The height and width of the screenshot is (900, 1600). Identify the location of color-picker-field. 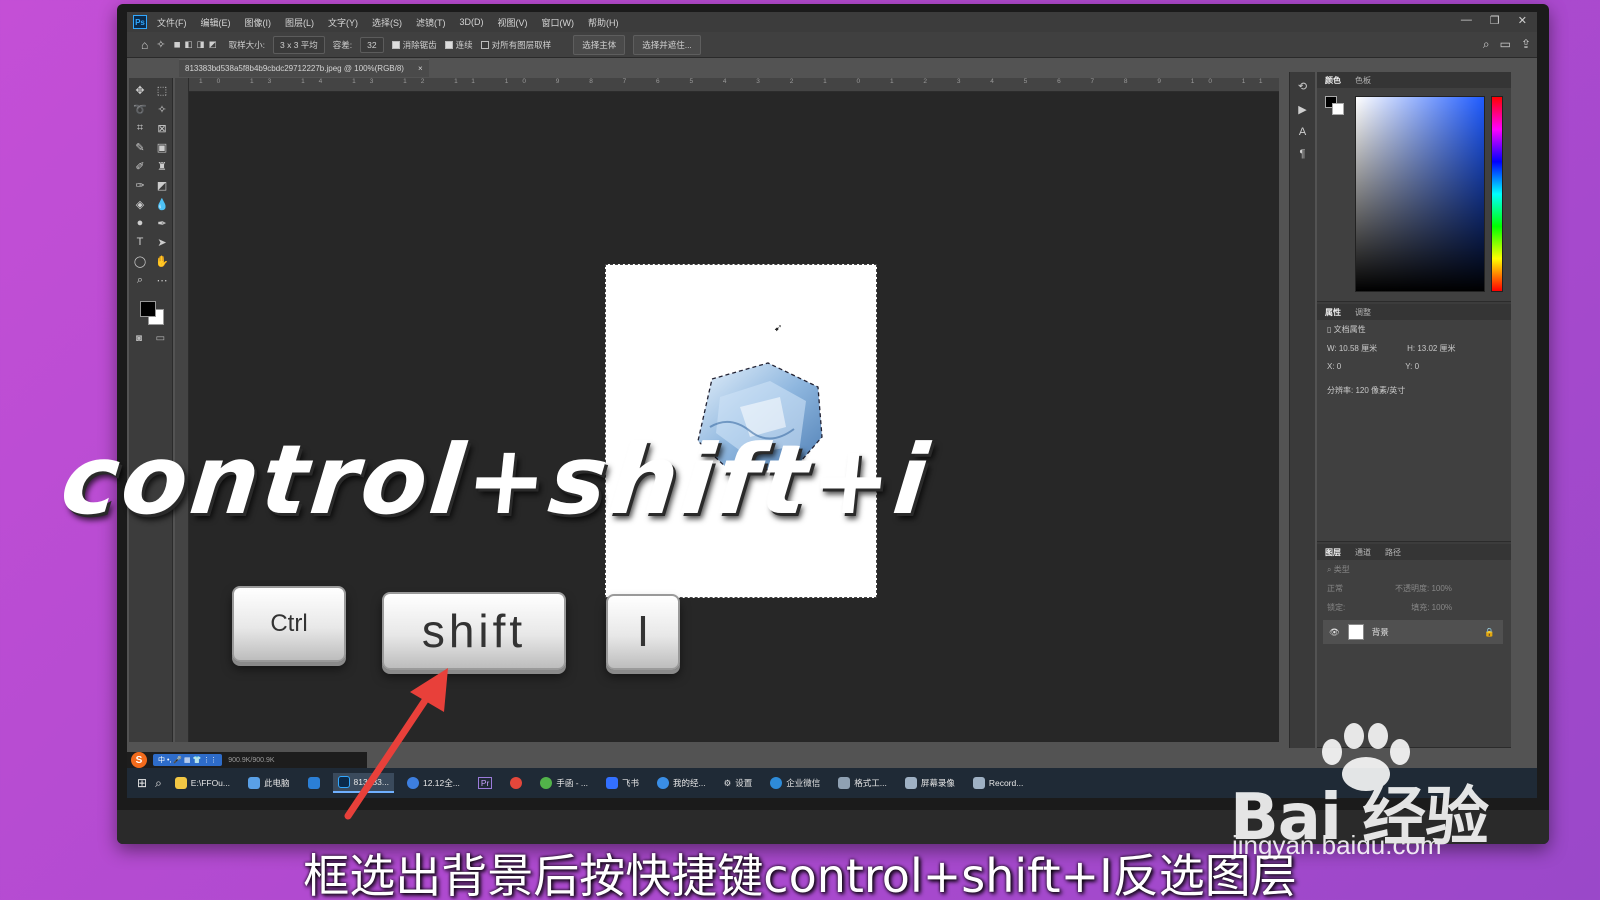
(1420, 194).